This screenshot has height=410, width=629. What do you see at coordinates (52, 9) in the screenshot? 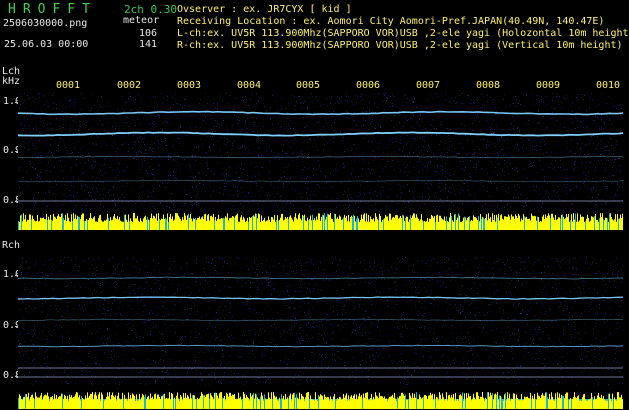
I see `app-title: HROFFT` at bounding box center [52, 9].